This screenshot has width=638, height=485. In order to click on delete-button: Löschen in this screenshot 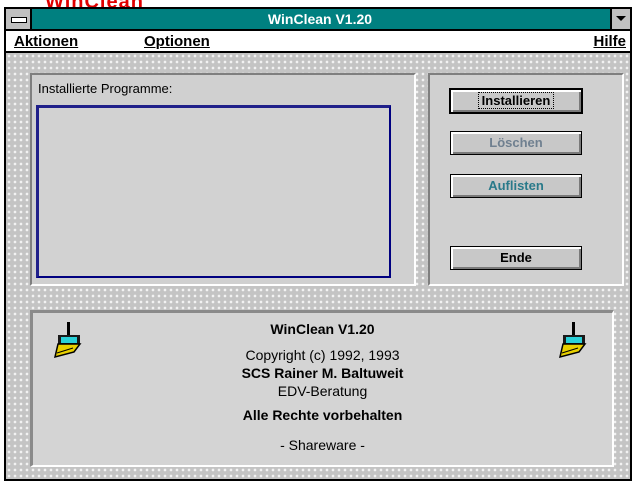, I will do `click(516, 143)`.